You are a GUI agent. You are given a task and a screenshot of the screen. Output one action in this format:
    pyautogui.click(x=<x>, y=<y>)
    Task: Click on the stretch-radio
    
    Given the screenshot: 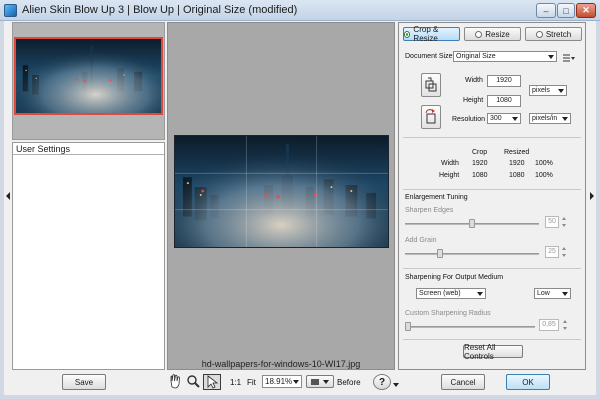 What is the action you would take?
    pyautogui.click(x=539, y=34)
    